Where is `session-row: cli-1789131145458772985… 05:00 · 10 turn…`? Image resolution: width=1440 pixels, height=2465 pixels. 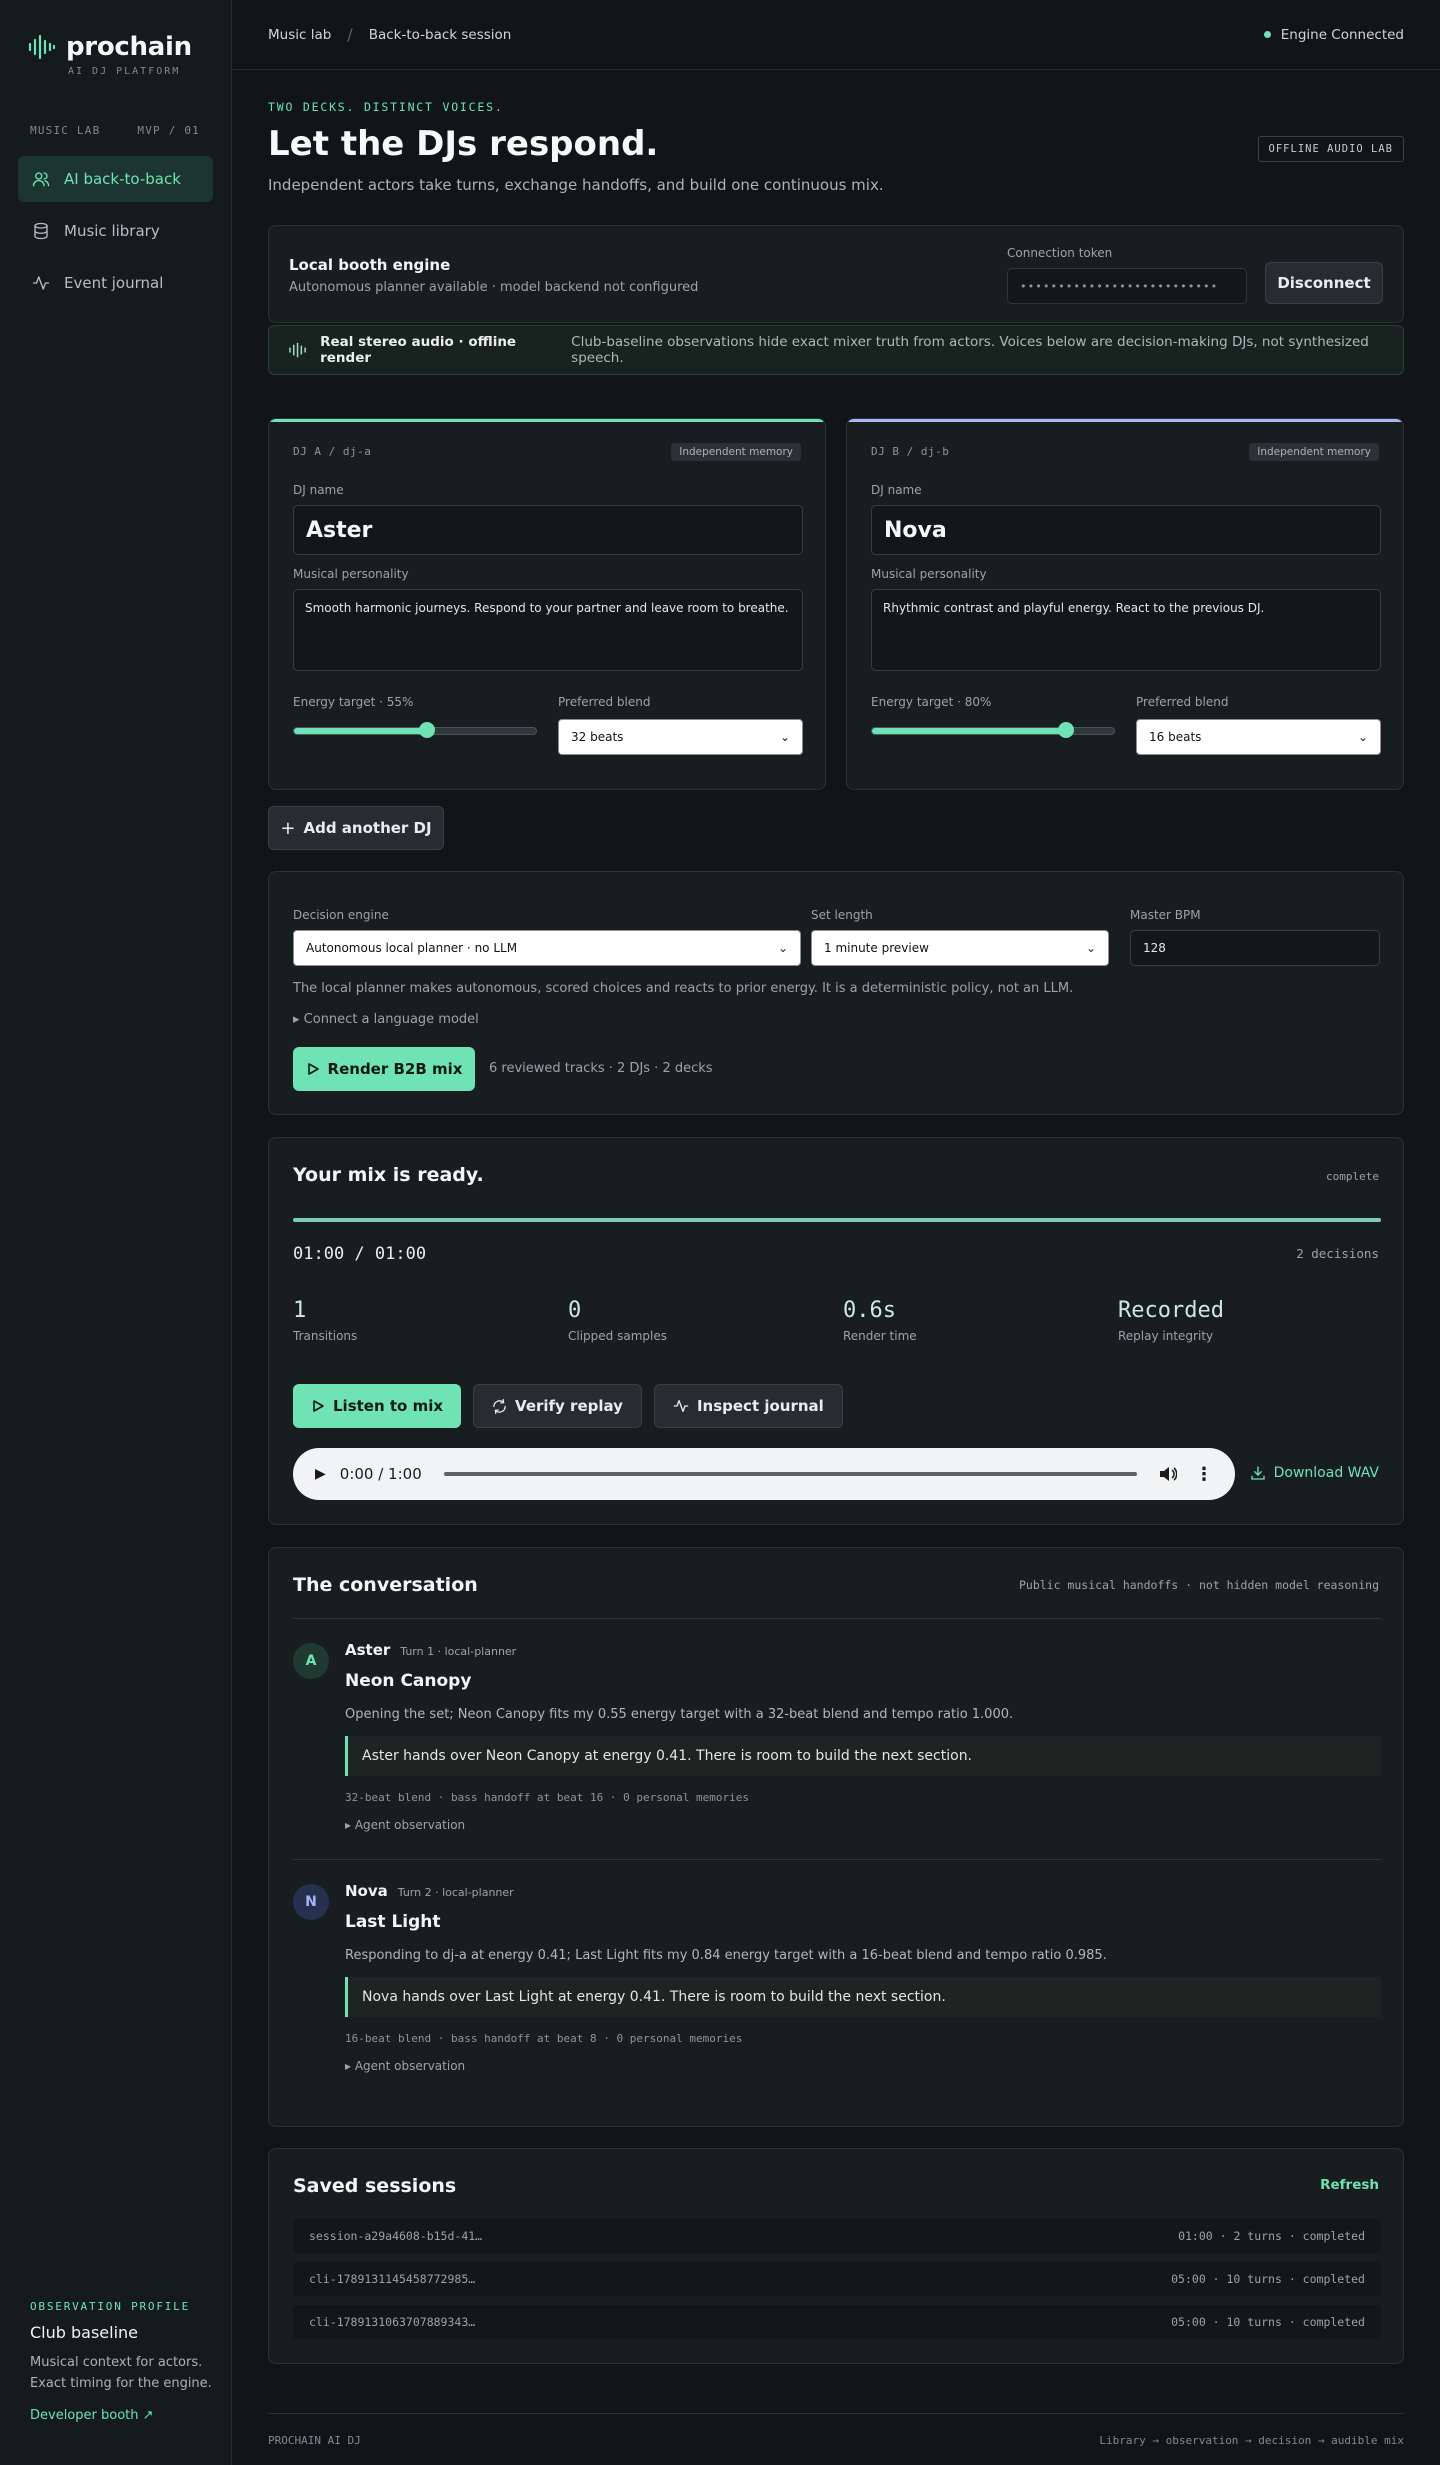
session-row: cli-1789131145458772985… 05:00 · 10 turn… is located at coordinates (837, 2279).